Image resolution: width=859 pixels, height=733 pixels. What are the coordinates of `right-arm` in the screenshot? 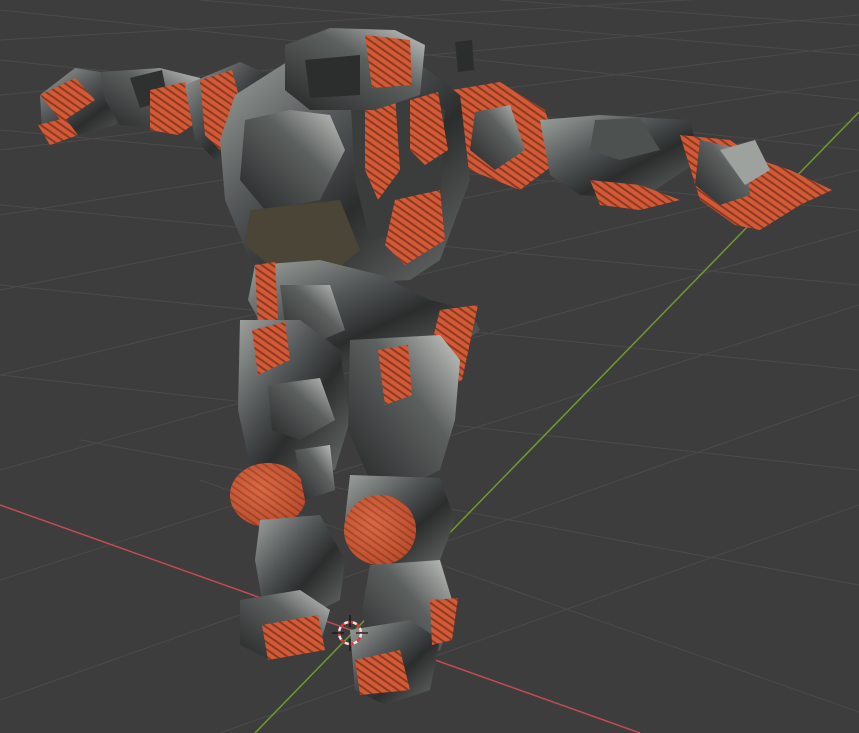 It's located at (636, 156).